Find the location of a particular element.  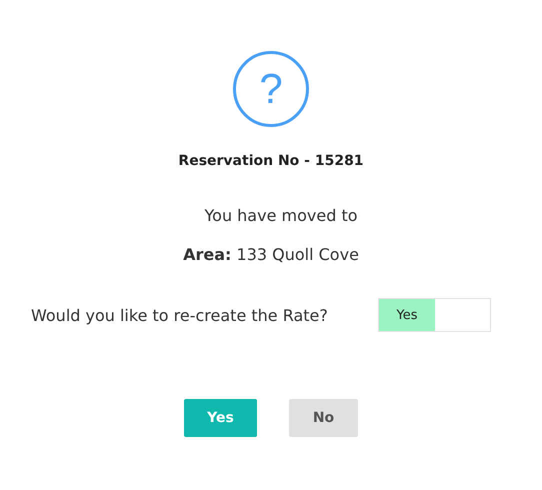

toggle-switch: Yes is located at coordinates (434, 315).